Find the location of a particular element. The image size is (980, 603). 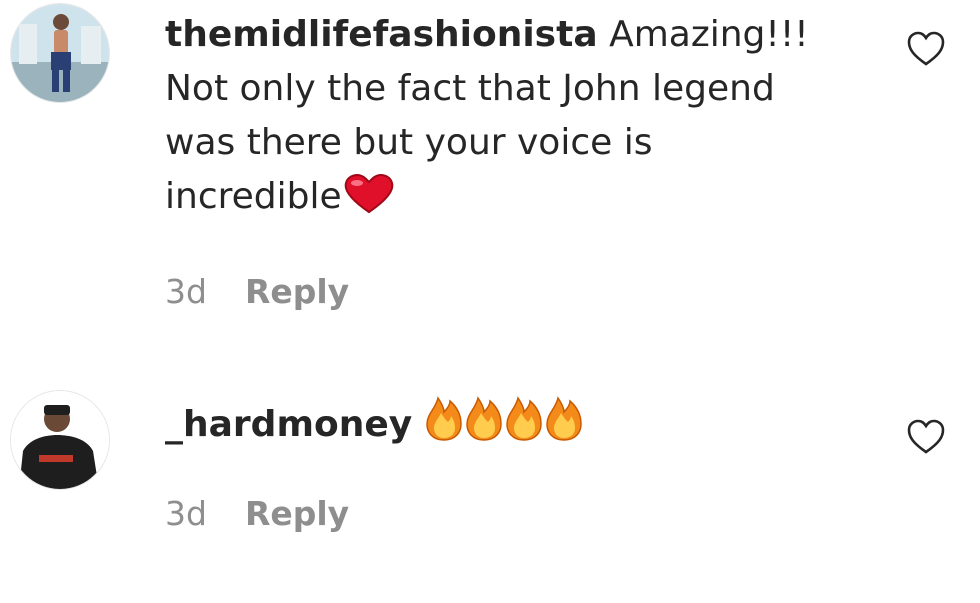

comment-username: themidlifefashionista is located at coordinates (381, 34).